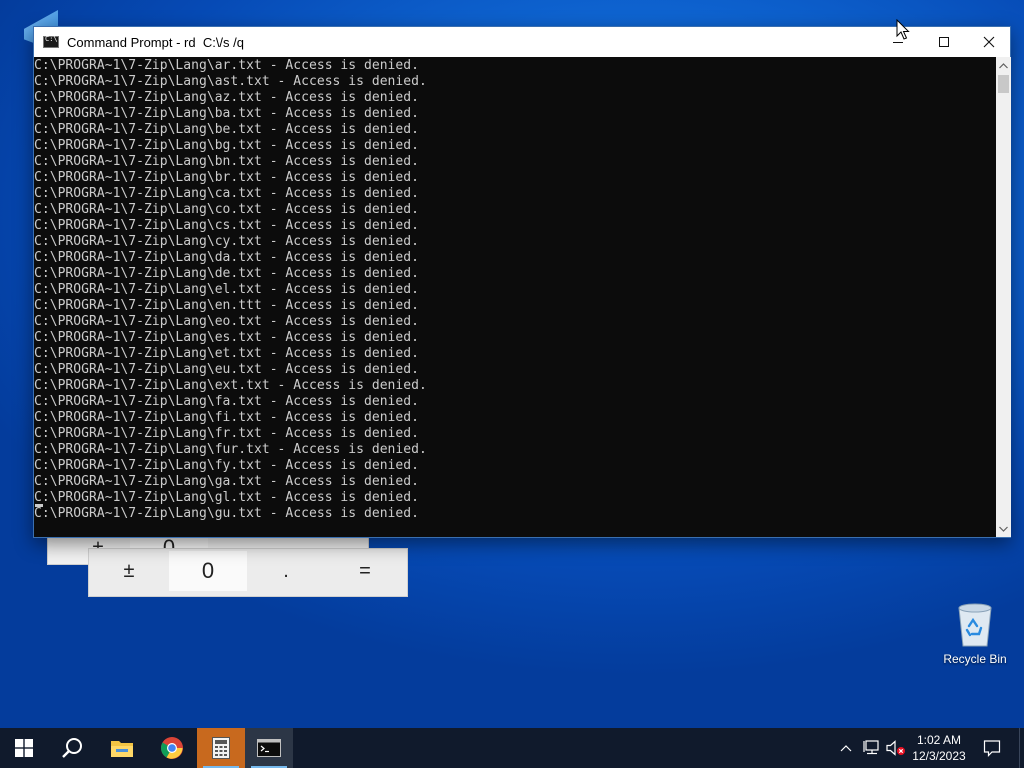 Image resolution: width=1024 pixels, height=768 pixels. I want to click on calc-decimal-key: ., so click(286, 571).